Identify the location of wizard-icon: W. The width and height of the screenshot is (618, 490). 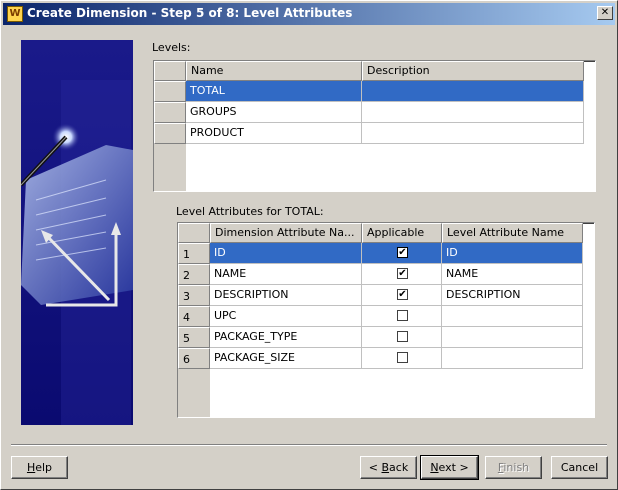
(15, 14).